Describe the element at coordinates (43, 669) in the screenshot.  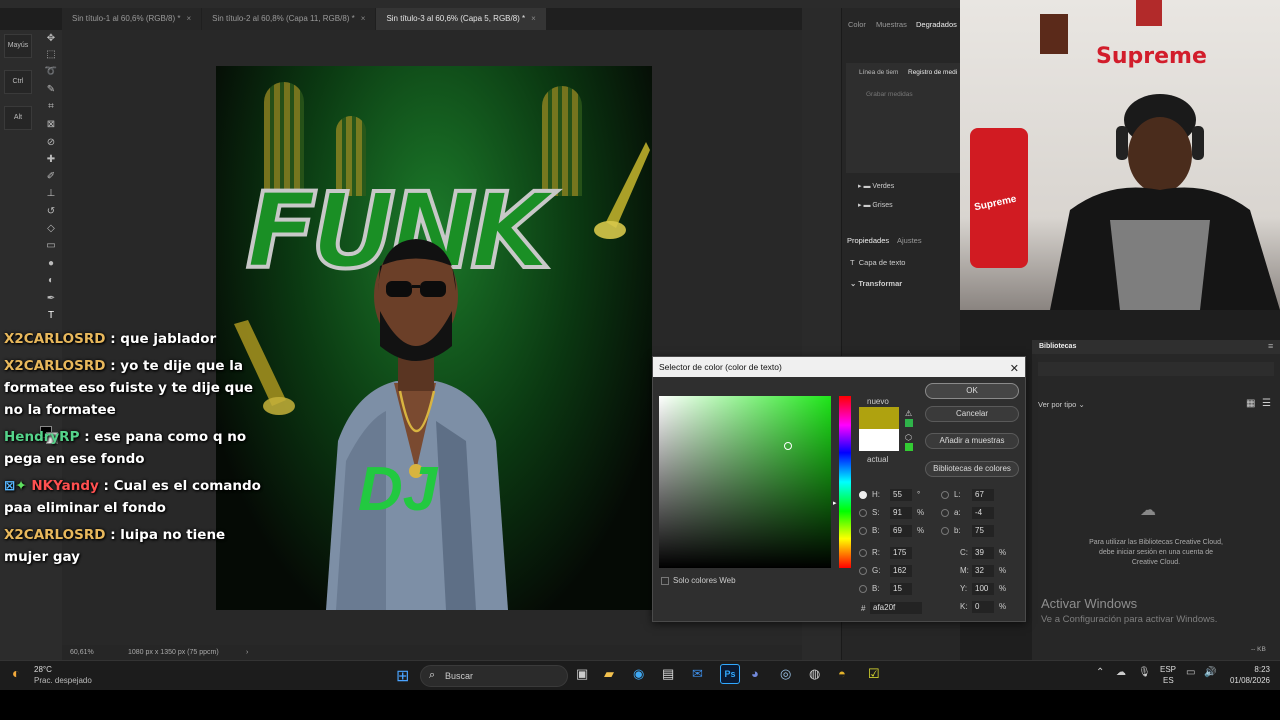
I see `weather-temp: 28°C` at that location.